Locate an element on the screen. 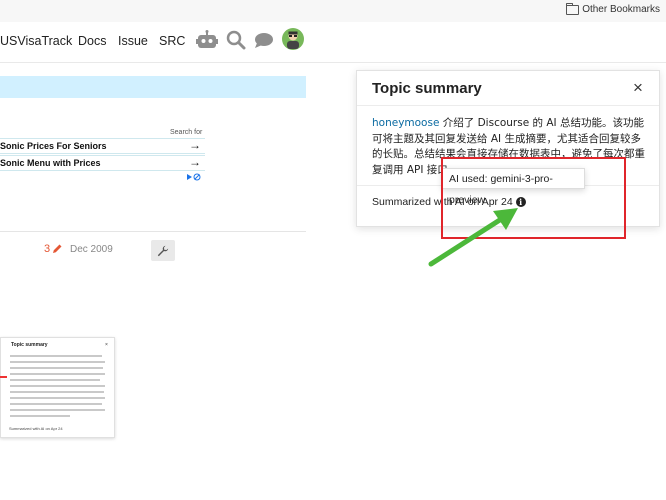  username-link: honeymoose is located at coordinates (405, 123).